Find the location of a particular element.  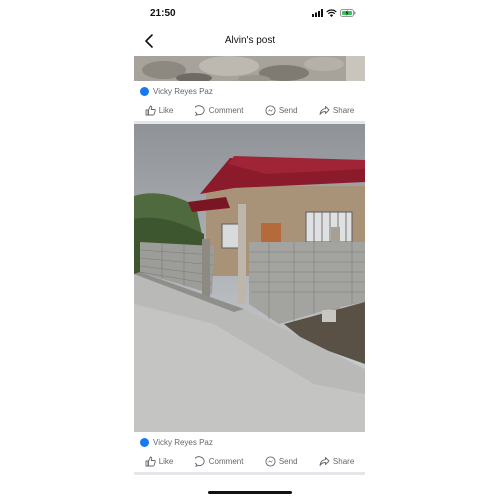

signal-icon is located at coordinates (317, 13).